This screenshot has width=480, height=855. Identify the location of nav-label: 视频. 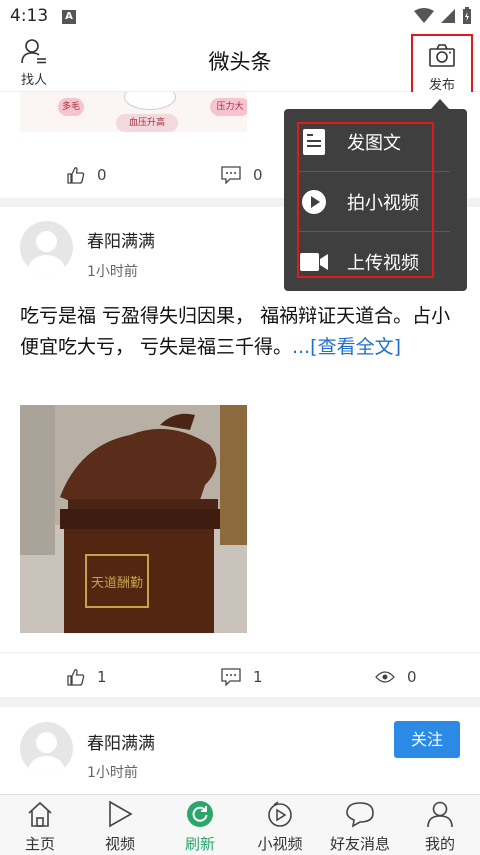
(119, 844).